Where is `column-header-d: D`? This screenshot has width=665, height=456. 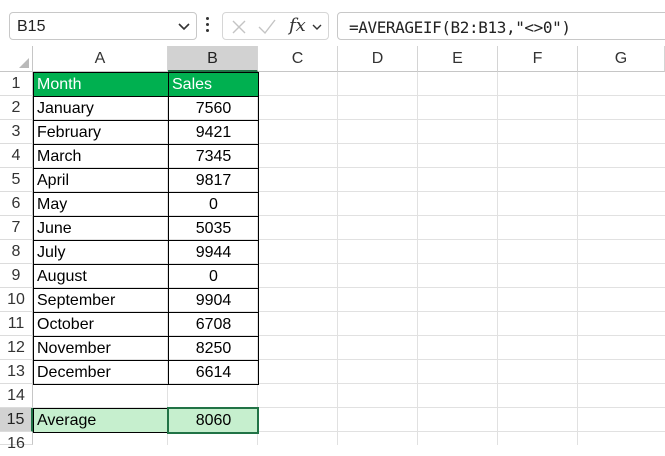
column-header-d: D is located at coordinates (378, 59).